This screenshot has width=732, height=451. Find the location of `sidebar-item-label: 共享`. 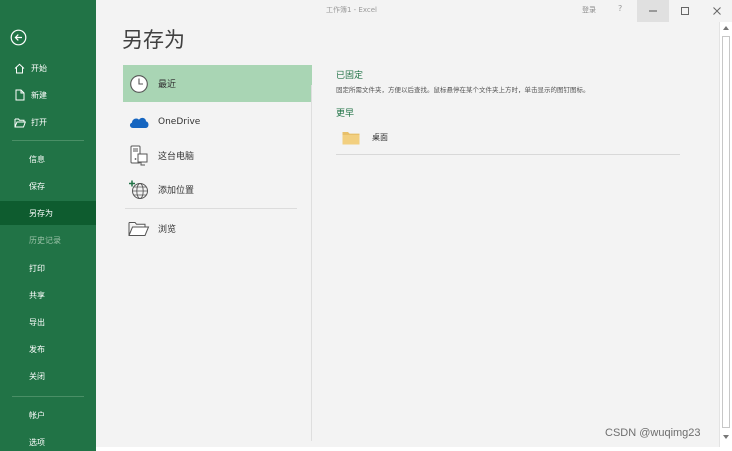

sidebar-item-label: 共享 is located at coordinates (37, 295).